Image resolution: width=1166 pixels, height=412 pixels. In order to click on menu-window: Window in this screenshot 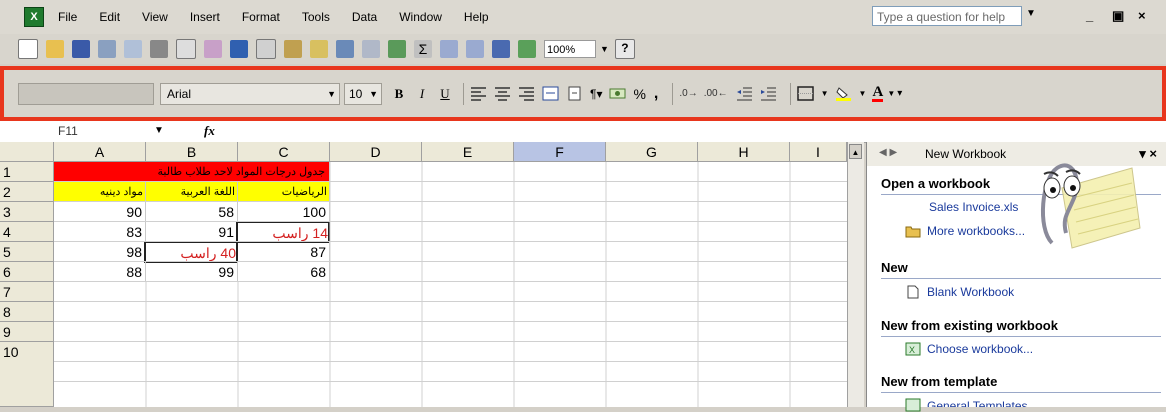, I will do `click(420, 17)`.